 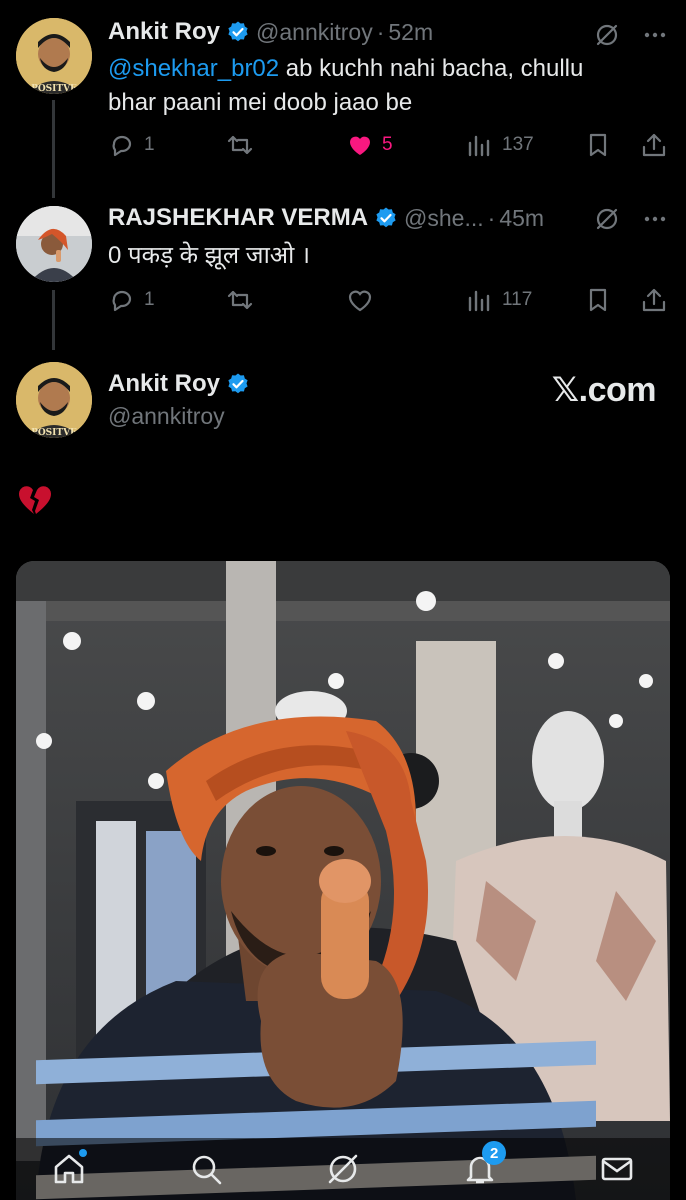 I want to click on timestamp: 45m, so click(x=521, y=218).